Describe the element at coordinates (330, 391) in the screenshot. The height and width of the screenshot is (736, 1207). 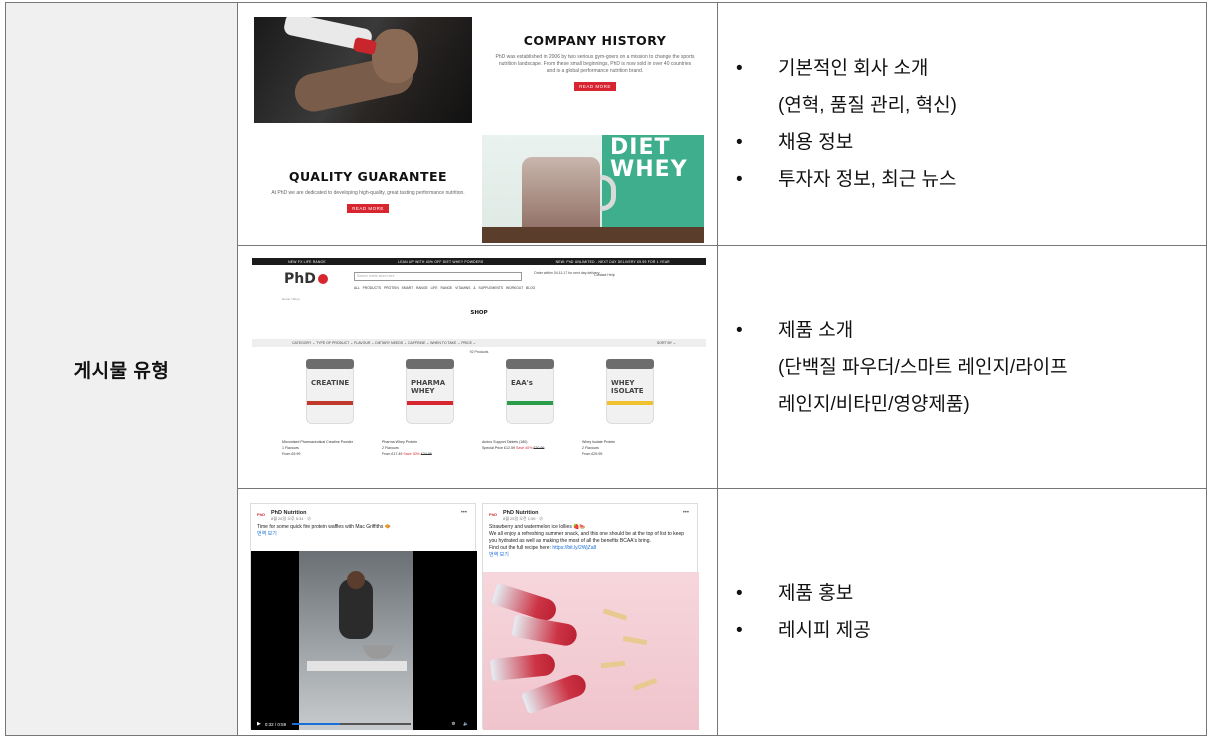
I see `product-image: CREATINE` at that location.